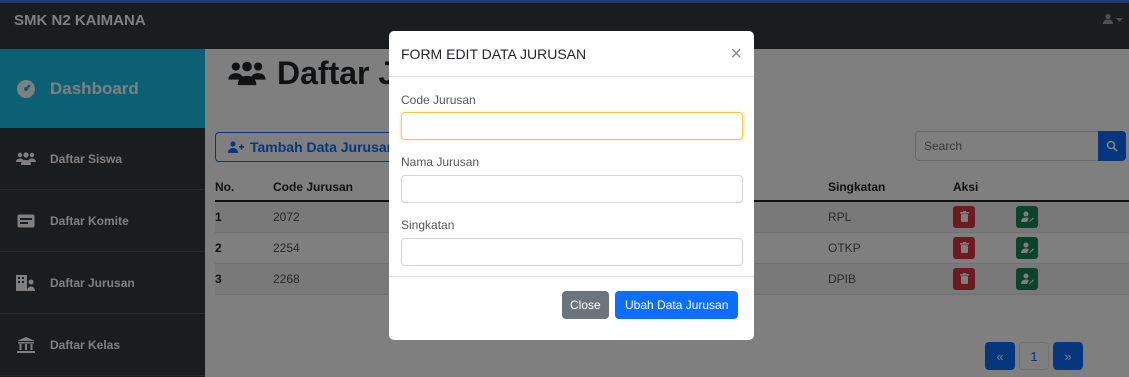 This screenshot has width=1129, height=377. I want to click on code-jurusan-label: Code Jurusan, so click(438, 100).